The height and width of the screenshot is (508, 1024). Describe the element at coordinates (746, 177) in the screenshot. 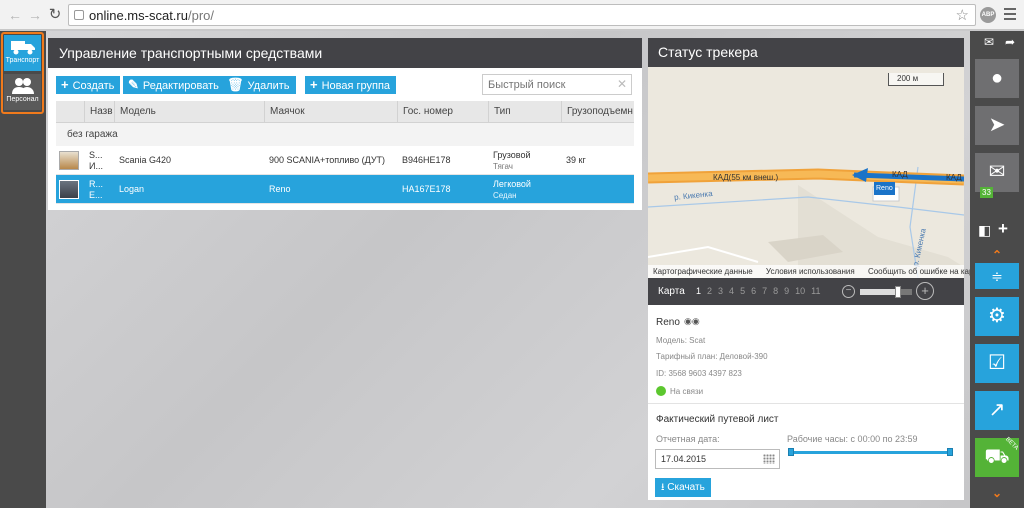

I see `road-label: КАД(55 км внеш.)` at that location.